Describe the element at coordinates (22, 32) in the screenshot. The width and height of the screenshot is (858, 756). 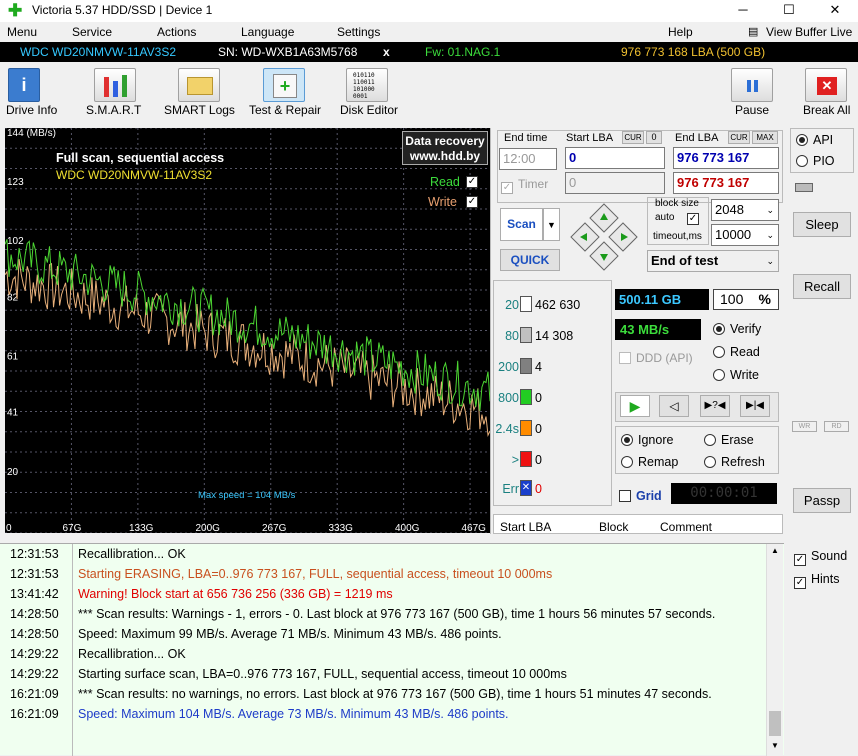
I see `menu-menu: Menu` at that location.